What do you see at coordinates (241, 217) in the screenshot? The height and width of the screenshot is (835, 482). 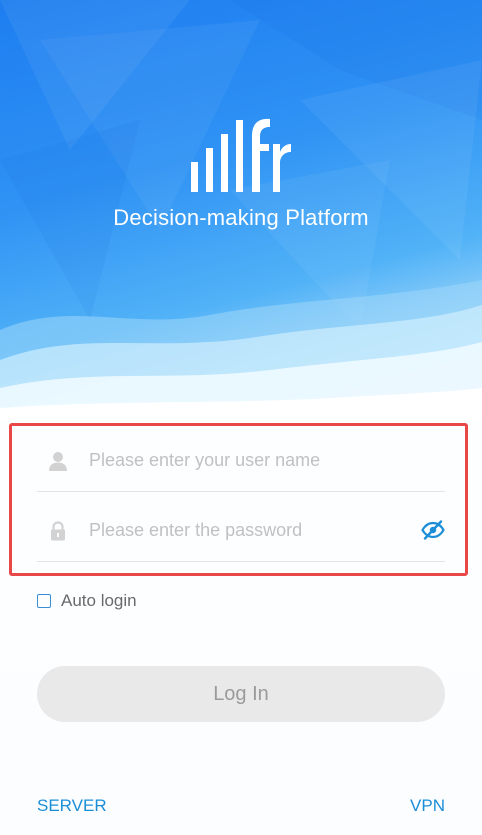 I see `platform-title: Decision-making Platform` at bounding box center [241, 217].